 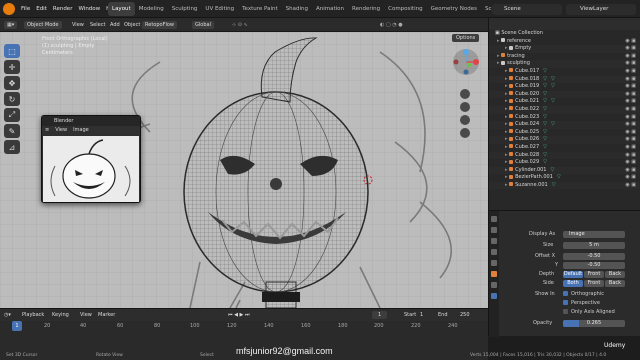 What do you see at coordinates (219, 9) in the screenshot?
I see `tab-uv-editing: UV Editing` at bounding box center [219, 9].